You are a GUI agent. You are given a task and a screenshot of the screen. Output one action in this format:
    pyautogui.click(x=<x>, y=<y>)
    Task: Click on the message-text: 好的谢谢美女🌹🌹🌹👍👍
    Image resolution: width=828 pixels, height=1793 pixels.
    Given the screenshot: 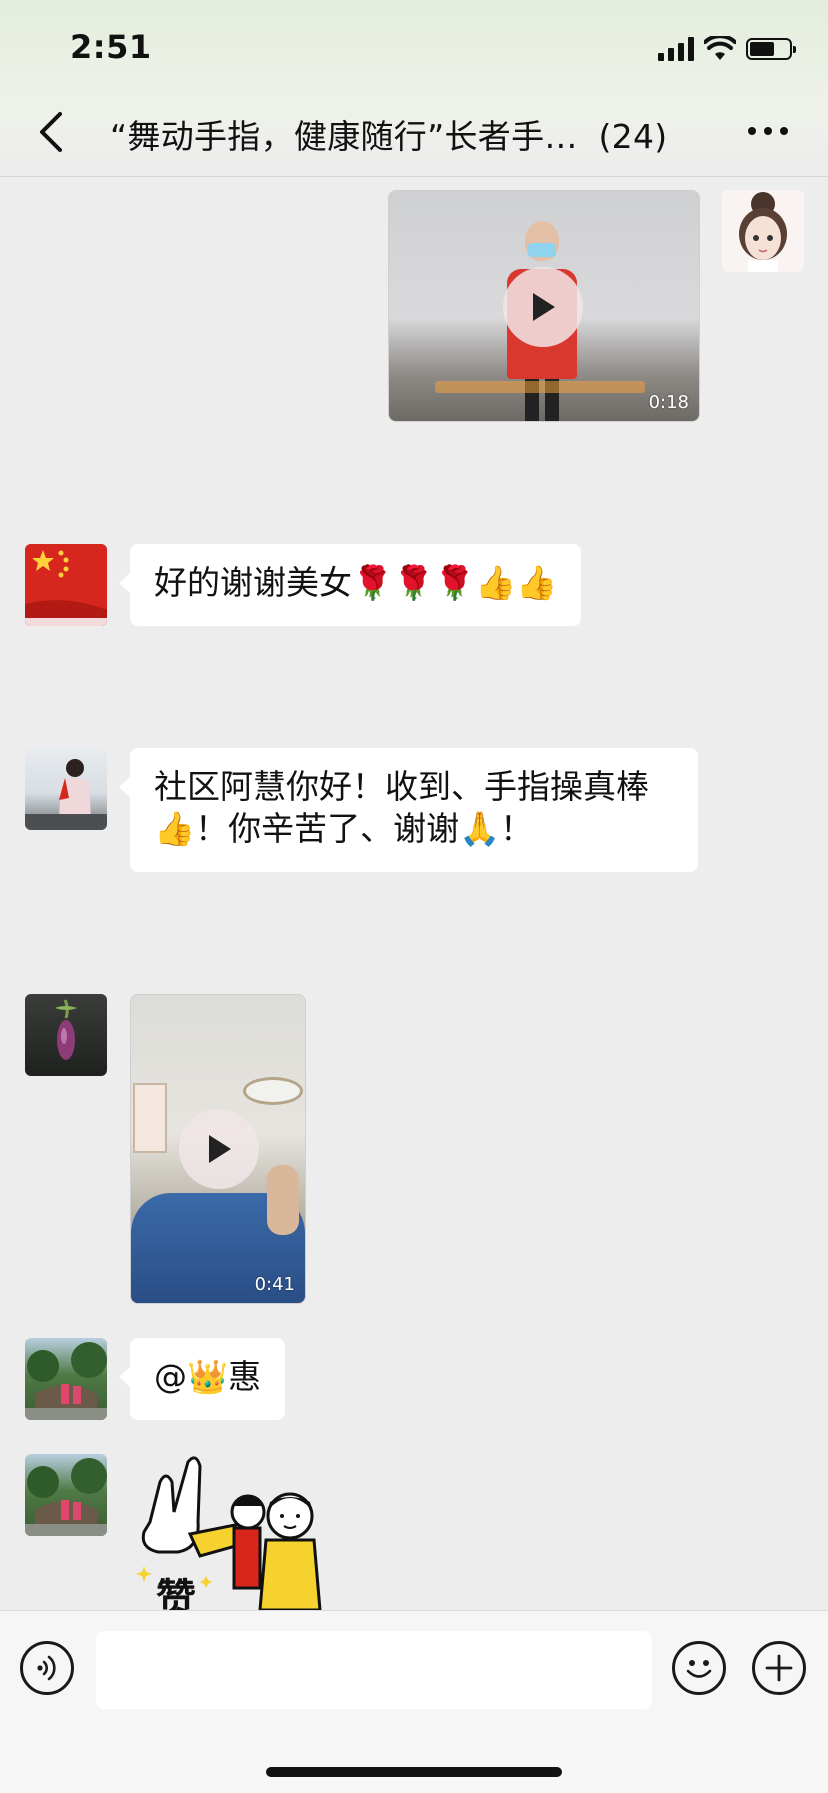 What is the action you would take?
    pyautogui.click(x=356, y=582)
    